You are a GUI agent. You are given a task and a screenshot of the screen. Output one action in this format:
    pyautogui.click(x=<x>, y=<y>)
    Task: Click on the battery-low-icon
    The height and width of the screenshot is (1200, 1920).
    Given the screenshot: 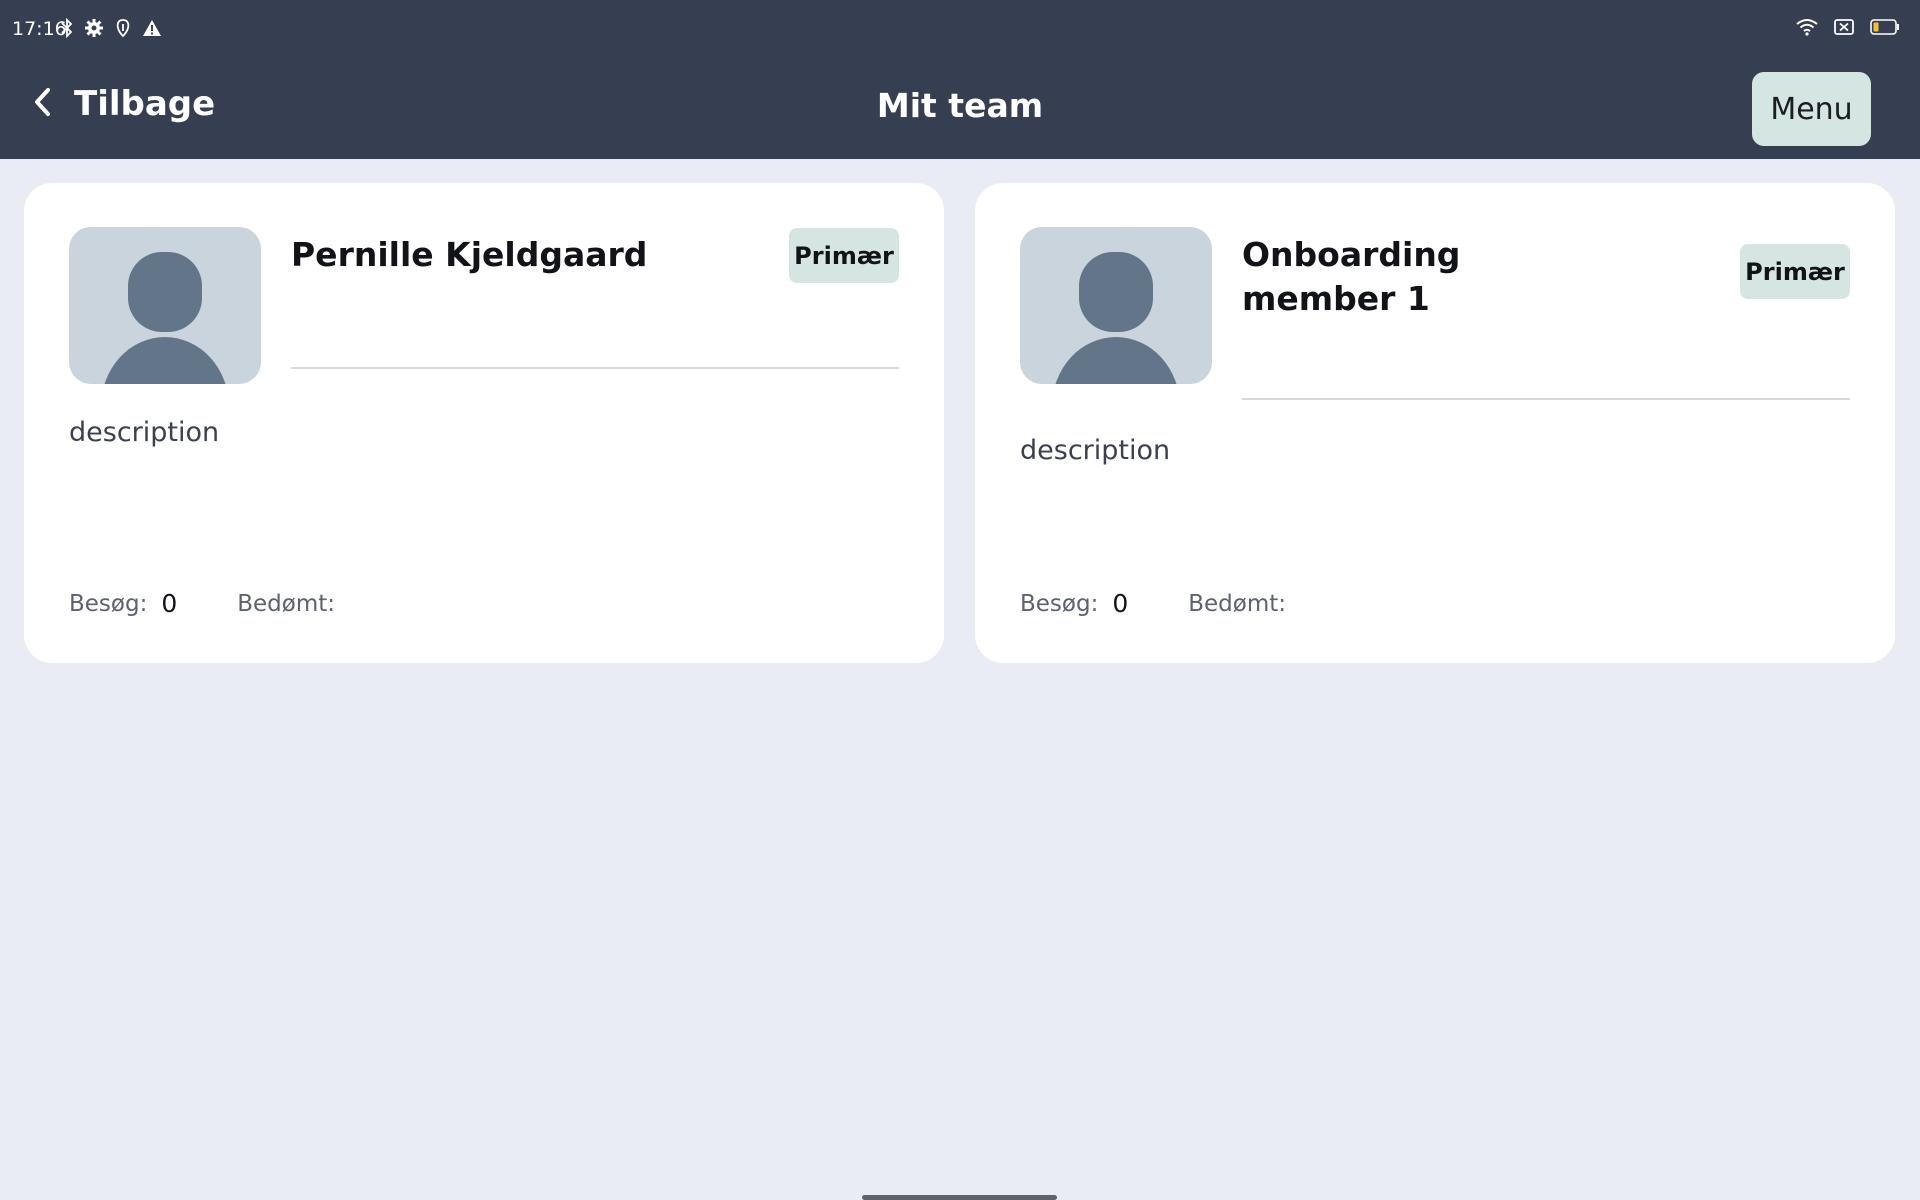 What is the action you would take?
    pyautogui.click(x=1885, y=29)
    